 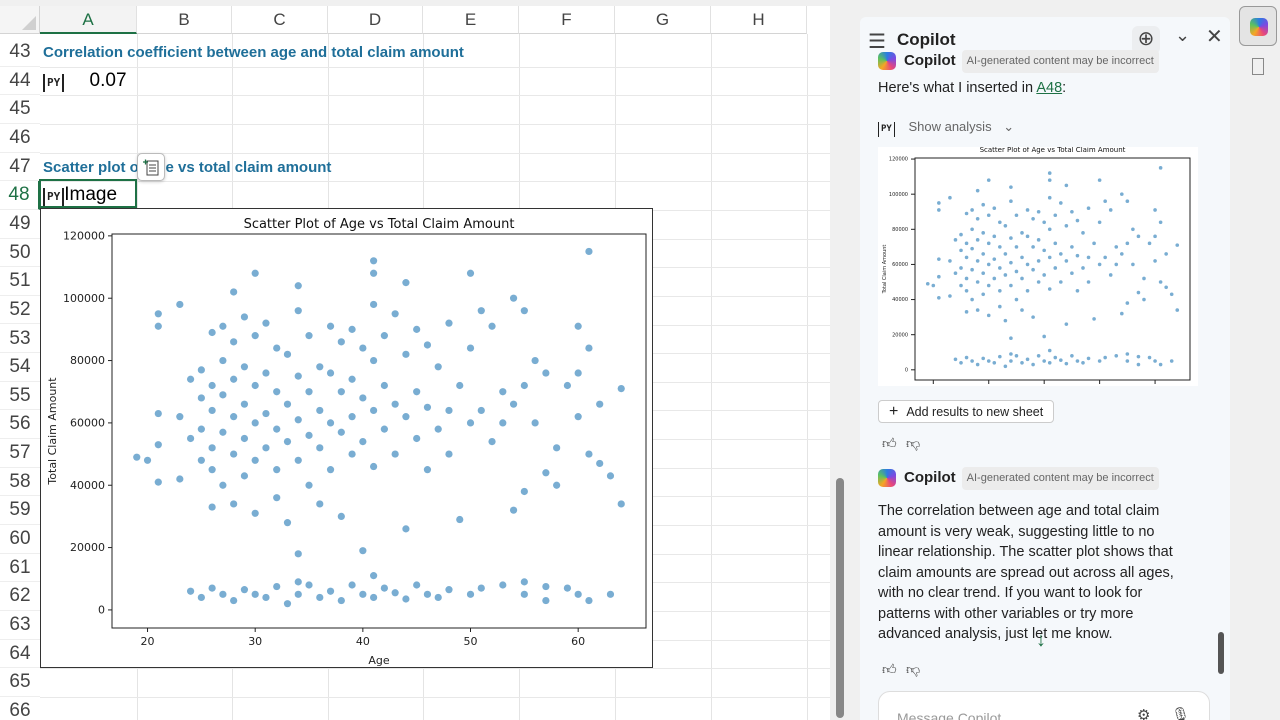 I want to click on row-header-43: 43, so click(x=20, y=52).